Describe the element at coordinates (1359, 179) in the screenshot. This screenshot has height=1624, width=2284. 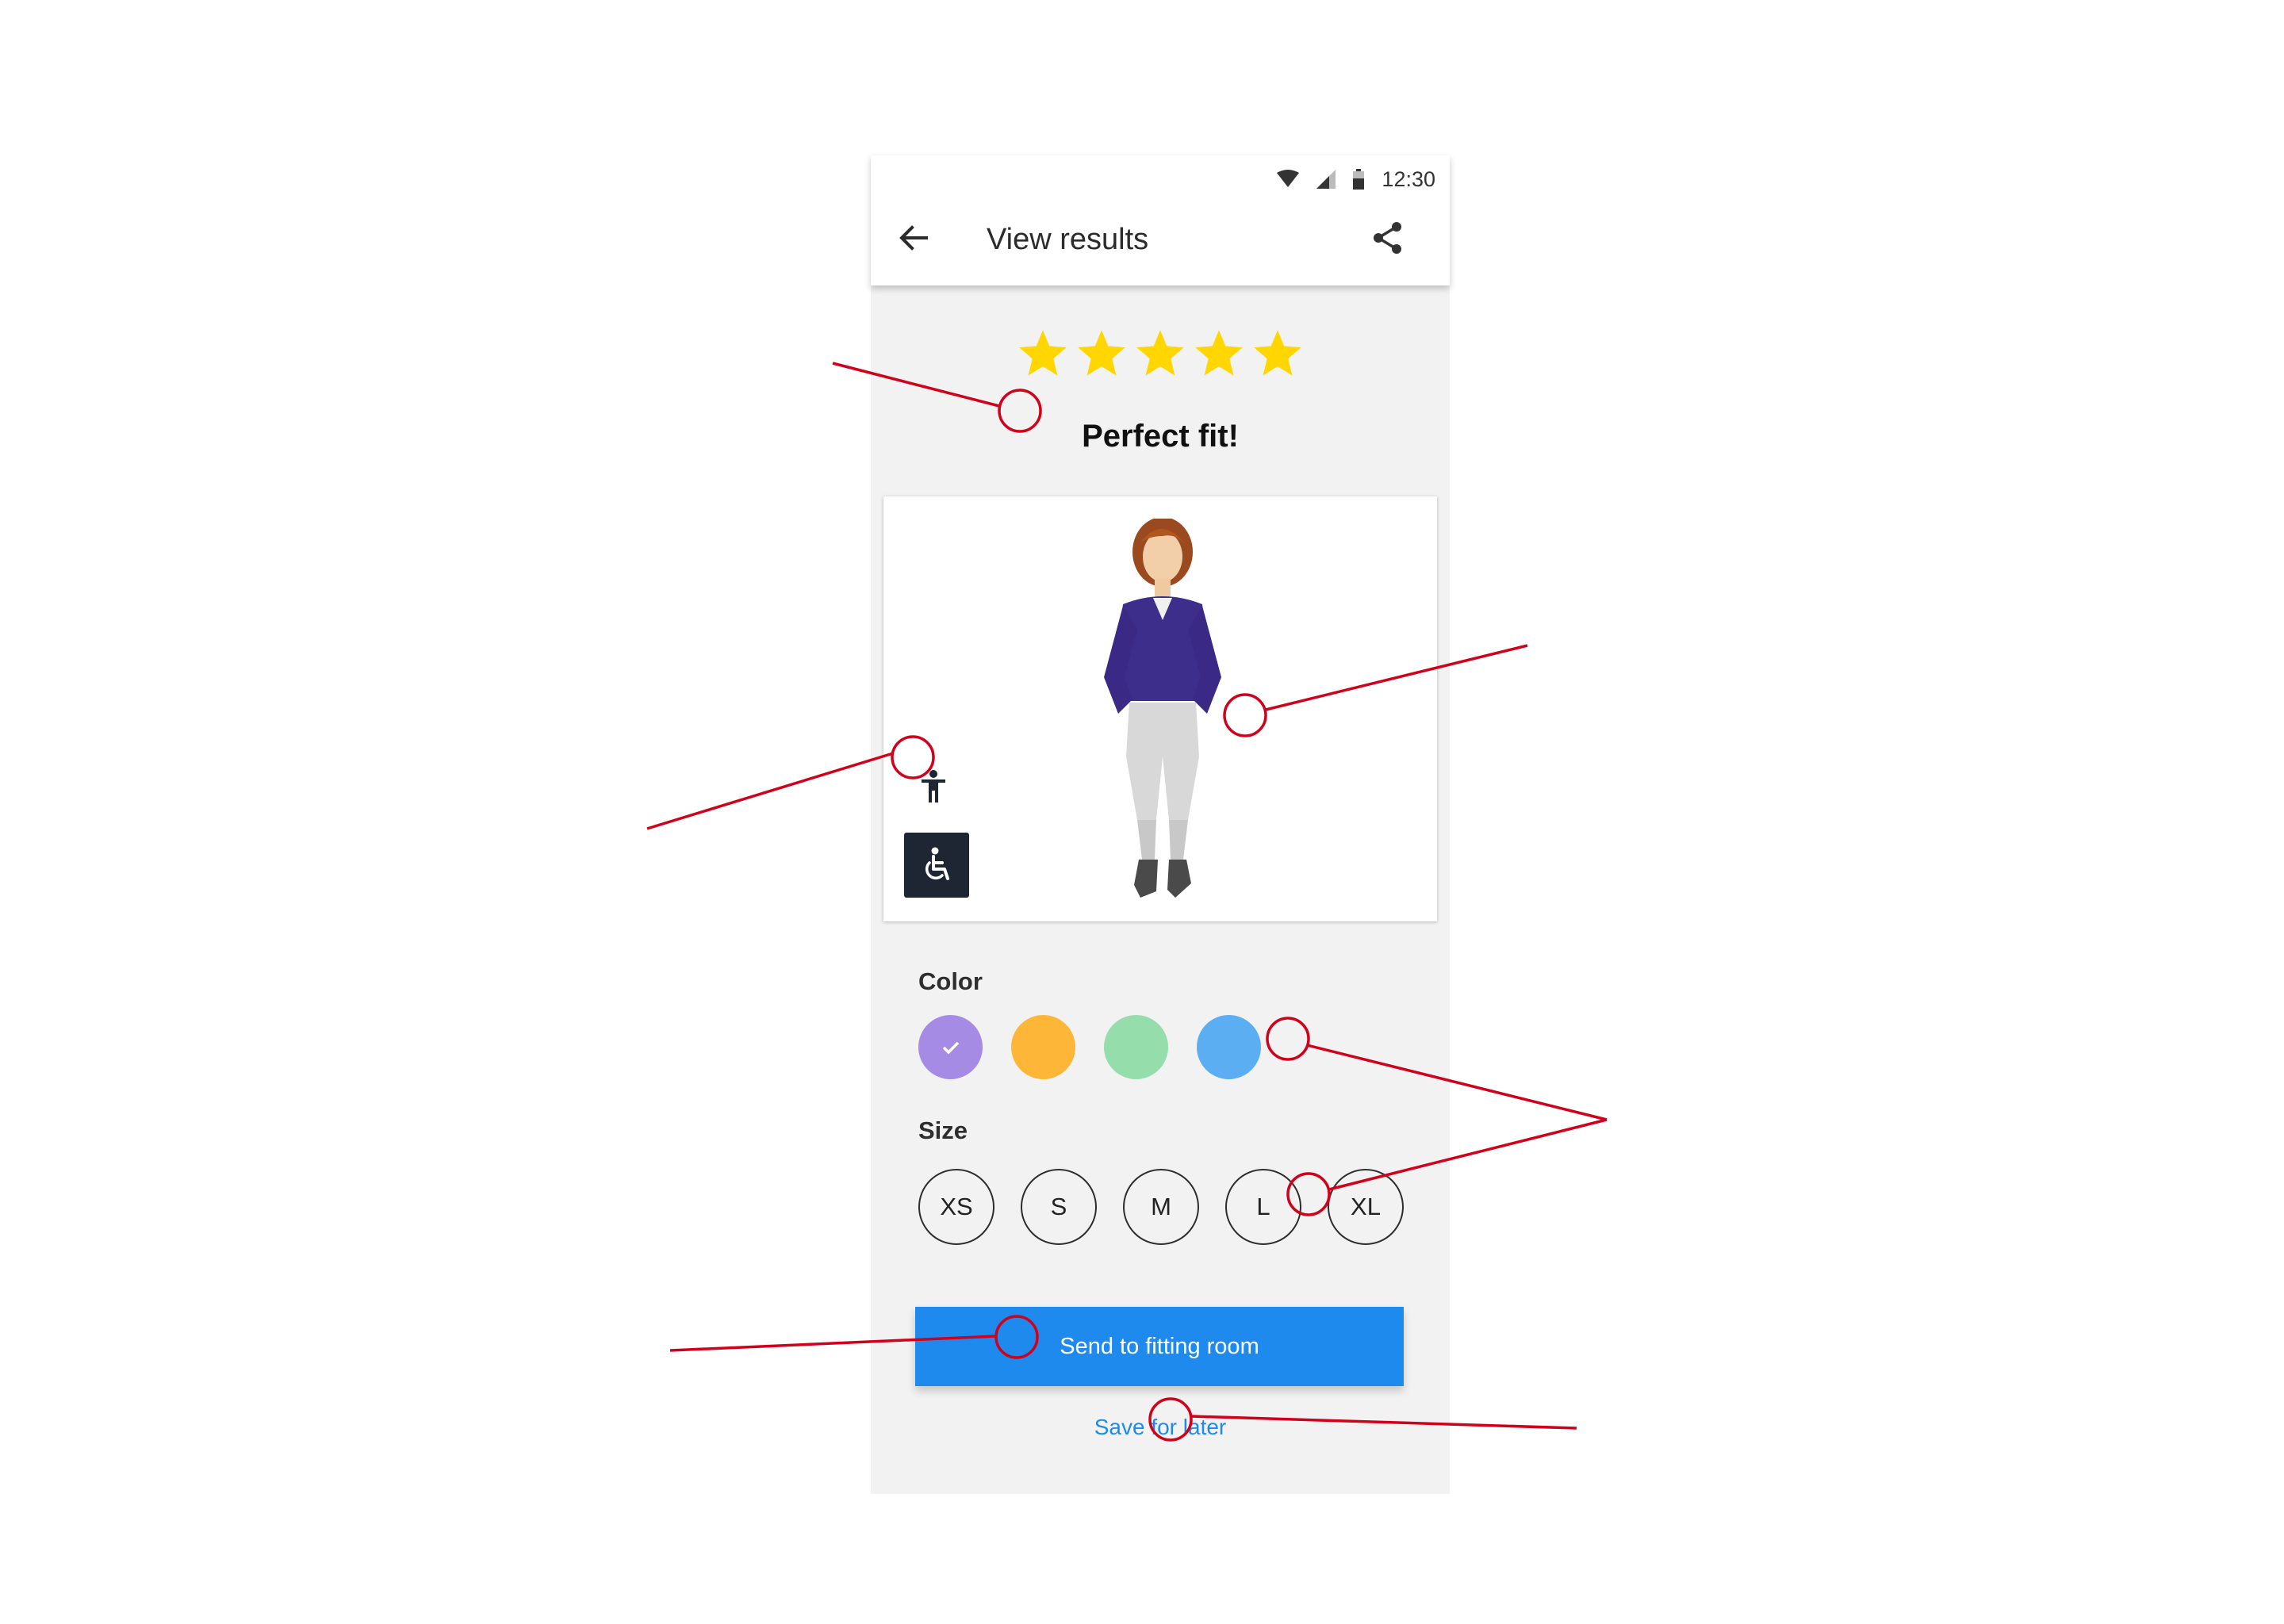
I see `battery-icon` at that location.